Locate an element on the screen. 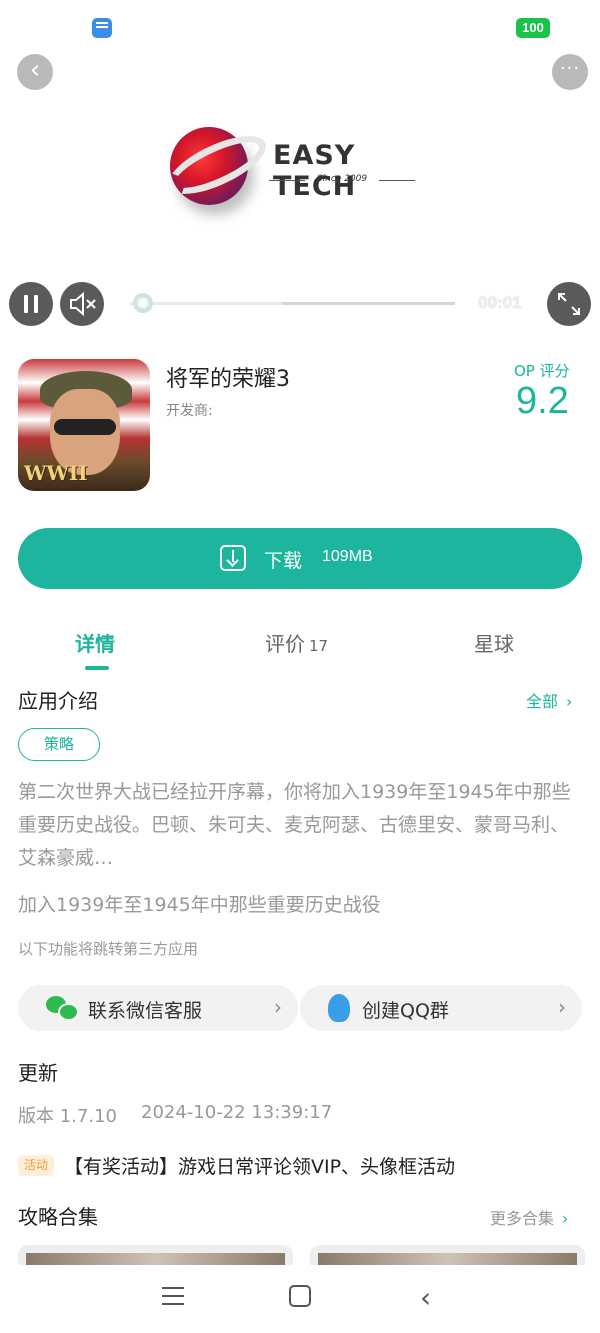 Image resolution: width=600 pixels, height=1333 pixels. download-button: 下载 109MB is located at coordinates (300, 558).